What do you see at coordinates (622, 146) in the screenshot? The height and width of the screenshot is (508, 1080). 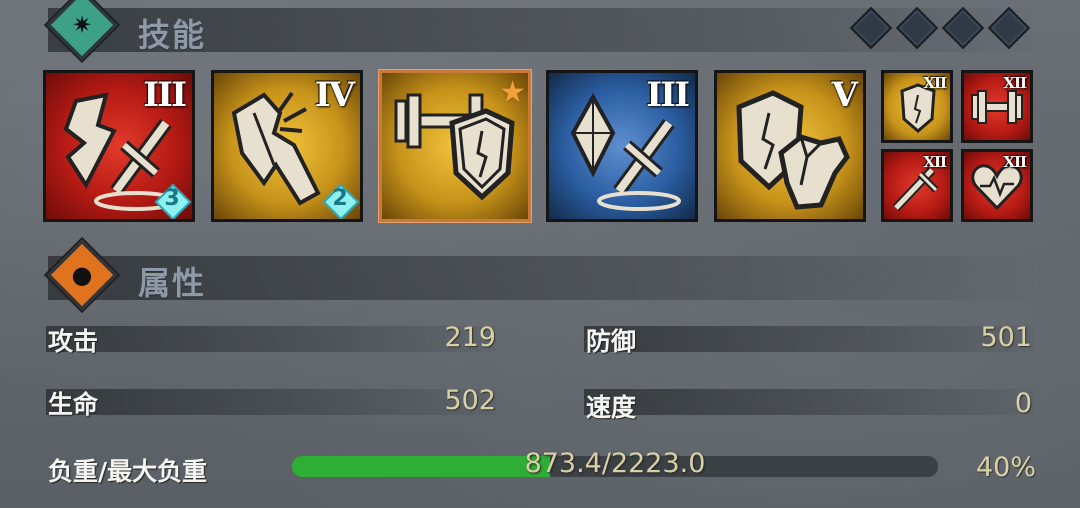 I see `skill-slot-4: III` at bounding box center [622, 146].